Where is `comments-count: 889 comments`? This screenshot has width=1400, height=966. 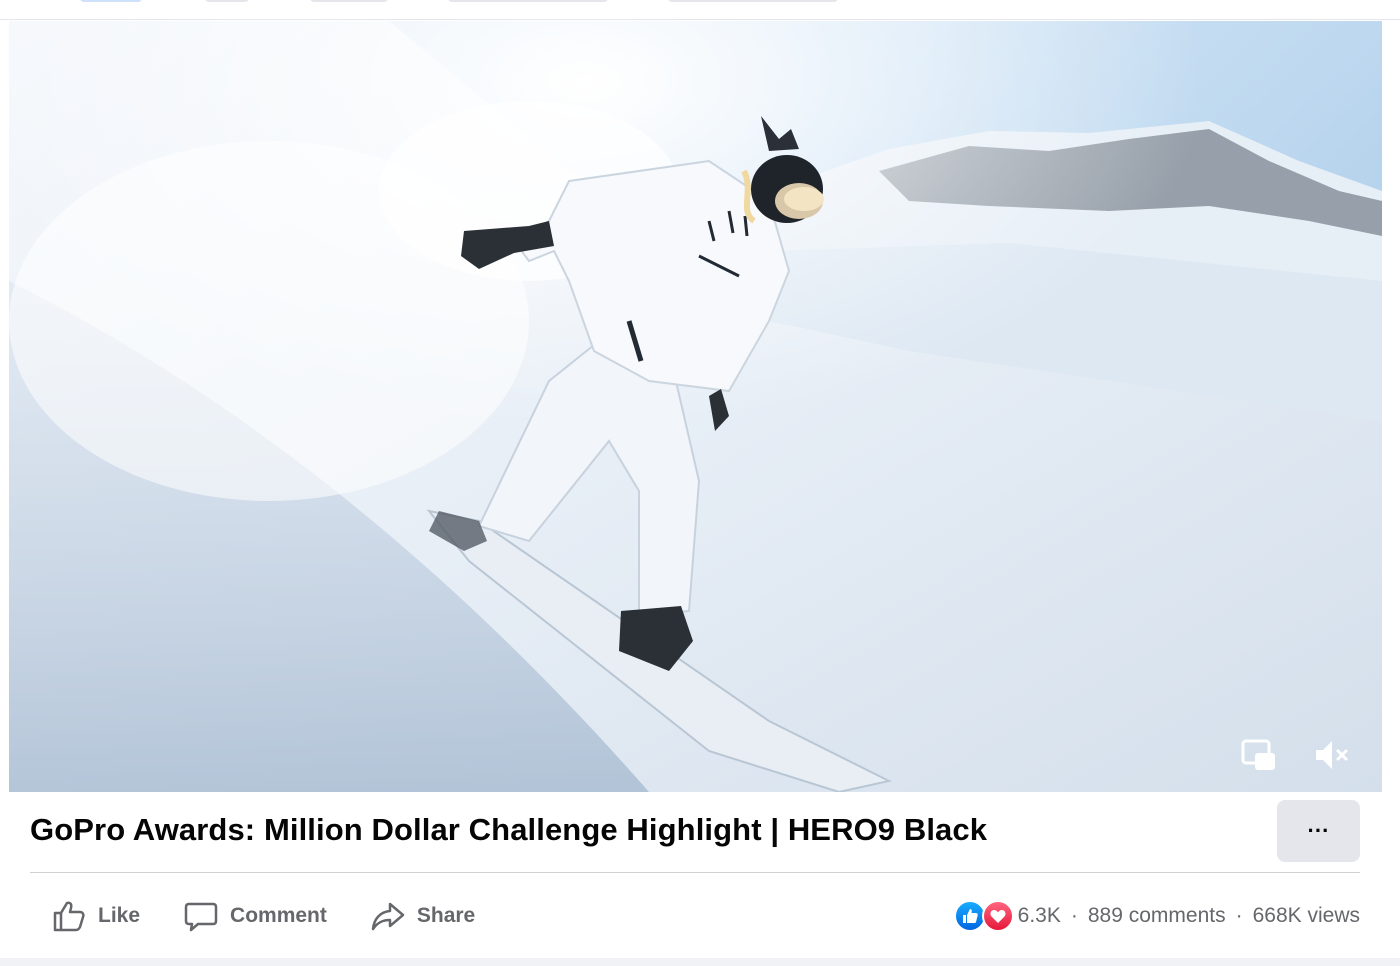 comments-count: 889 comments is located at coordinates (1157, 916).